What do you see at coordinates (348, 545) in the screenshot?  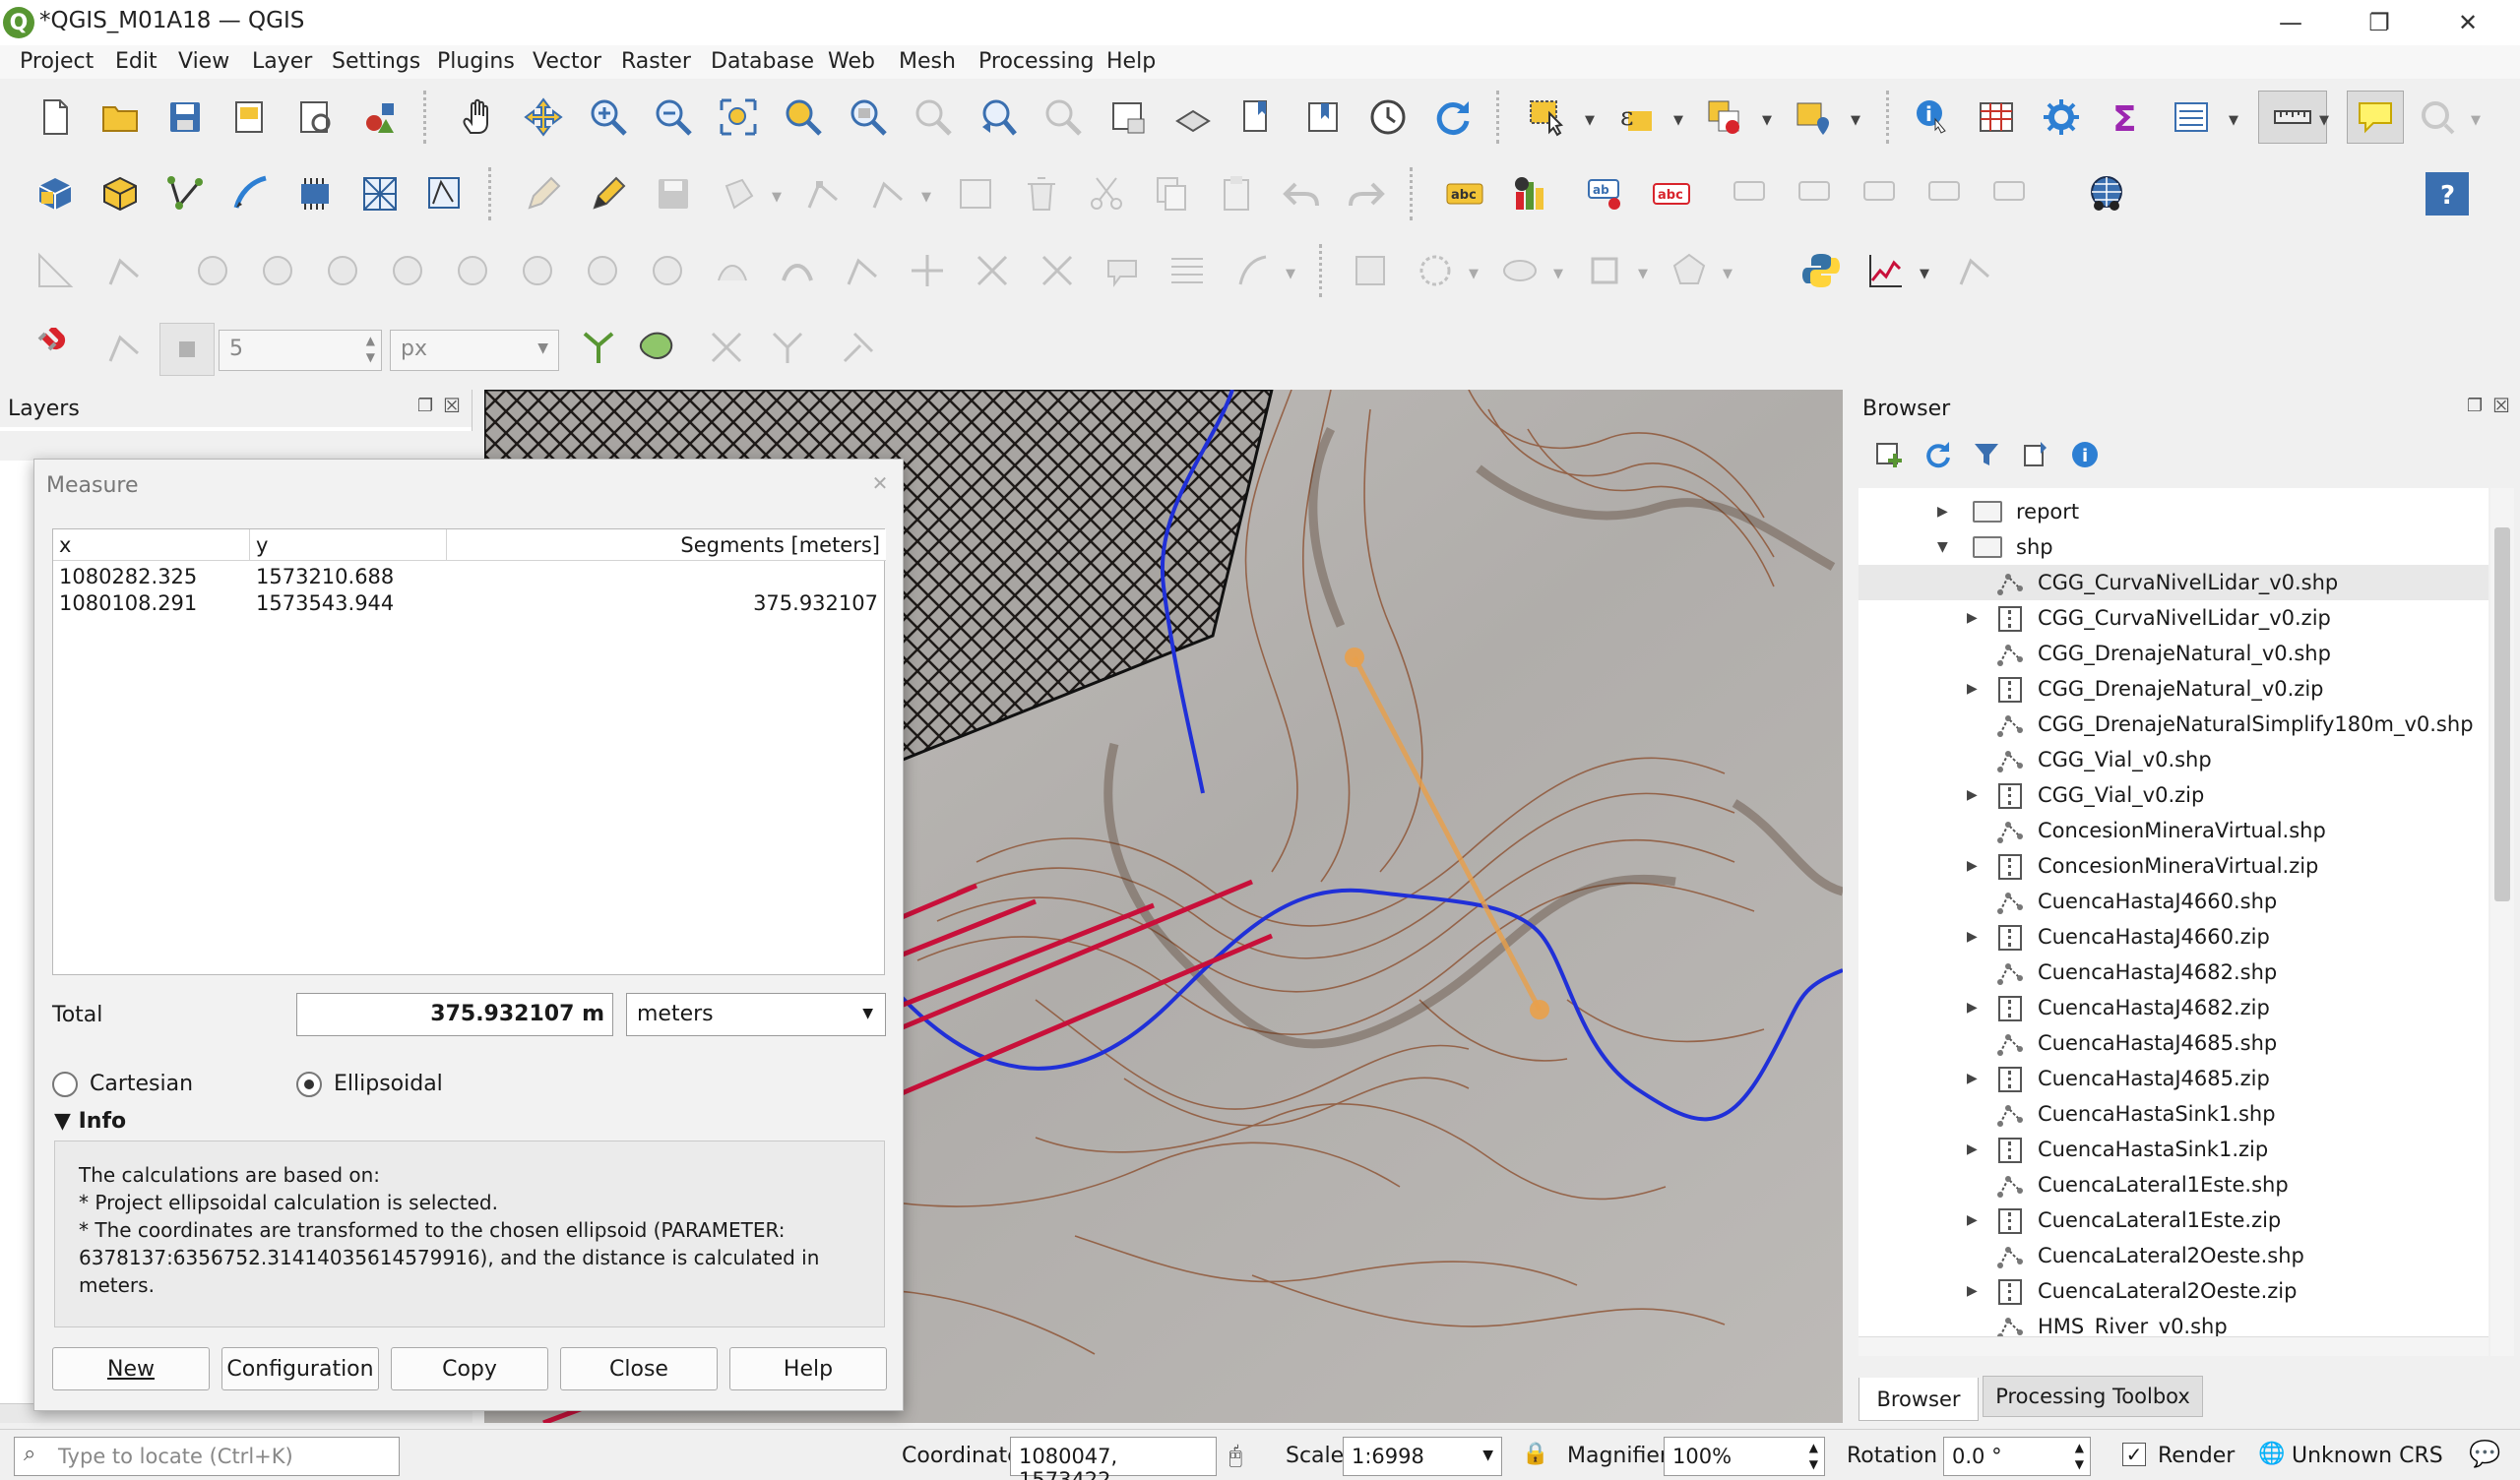 I see `column-y: y` at bounding box center [348, 545].